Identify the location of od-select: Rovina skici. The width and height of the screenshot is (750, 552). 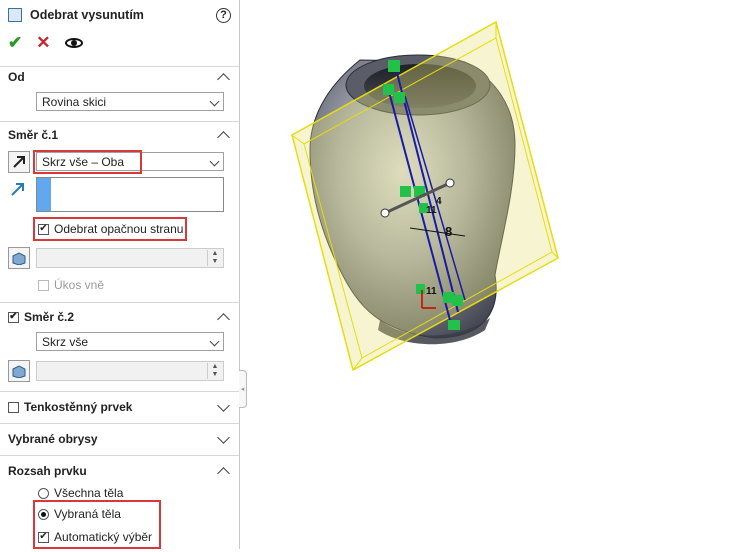
(130, 101).